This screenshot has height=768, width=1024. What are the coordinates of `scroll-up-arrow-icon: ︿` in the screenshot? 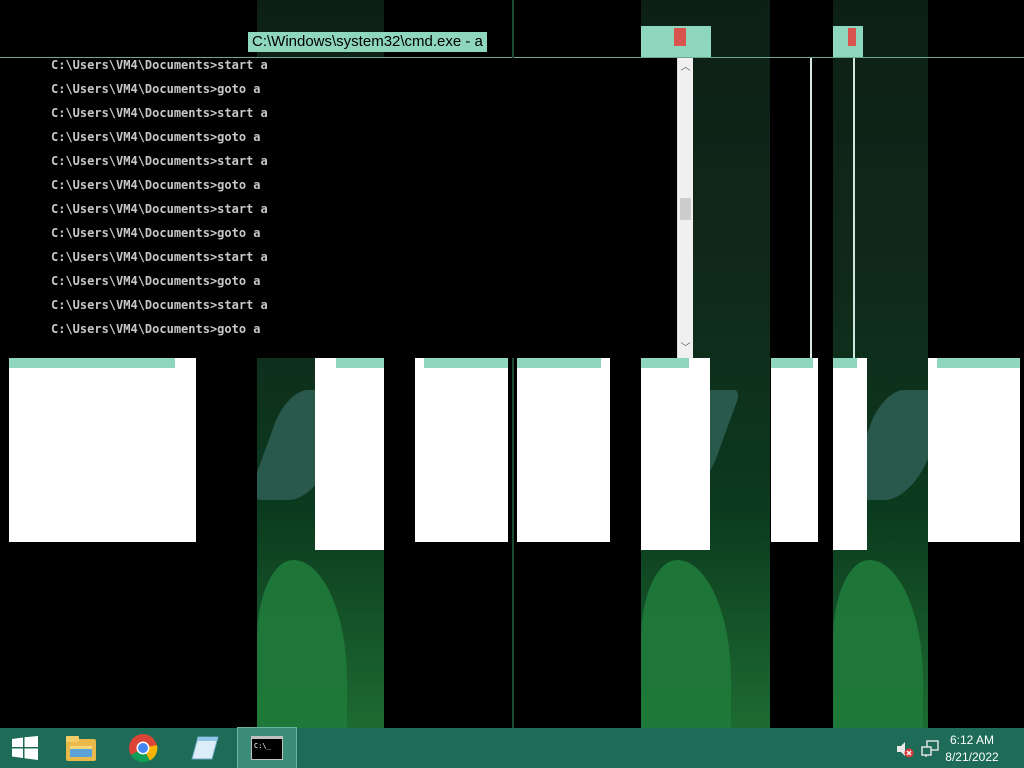 It's located at (685, 67).